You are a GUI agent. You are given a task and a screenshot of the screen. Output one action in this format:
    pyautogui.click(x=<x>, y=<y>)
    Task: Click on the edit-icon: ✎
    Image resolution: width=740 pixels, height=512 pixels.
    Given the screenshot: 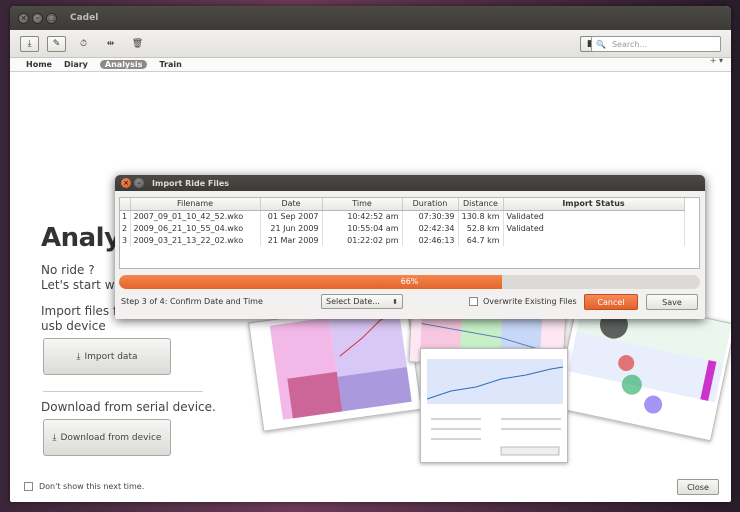 What is the action you would take?
    pyautogui.click(x=56, y=43)
    